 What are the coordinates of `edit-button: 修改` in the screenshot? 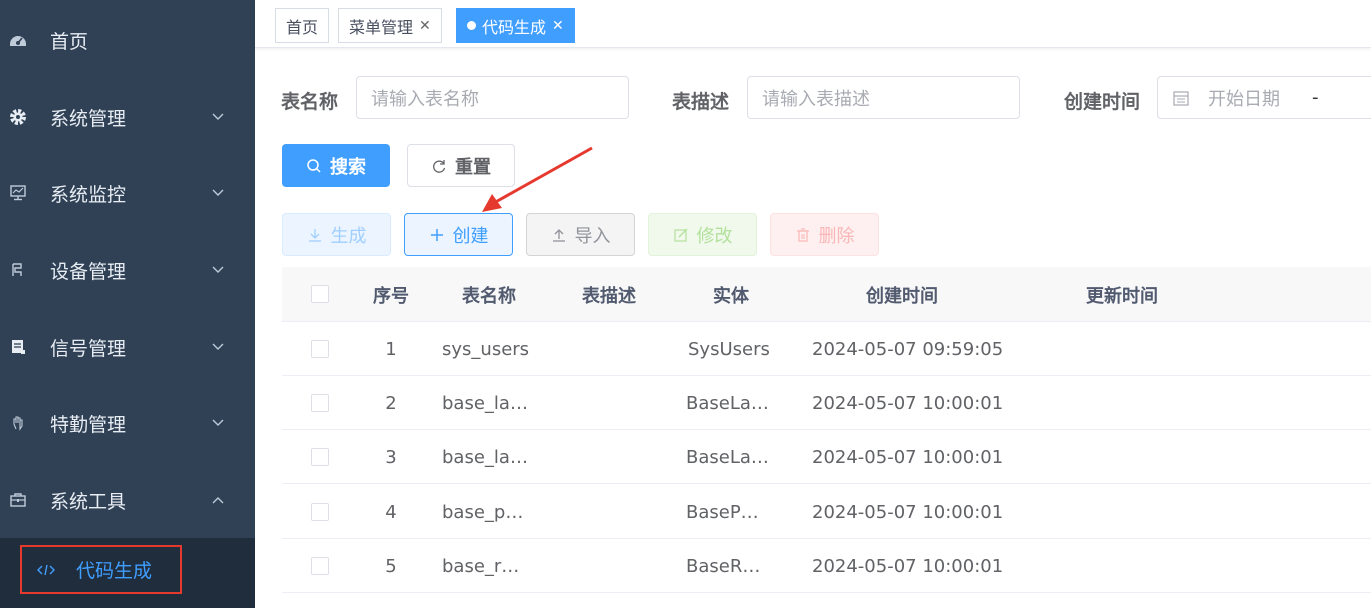 It's located at (702, 234).